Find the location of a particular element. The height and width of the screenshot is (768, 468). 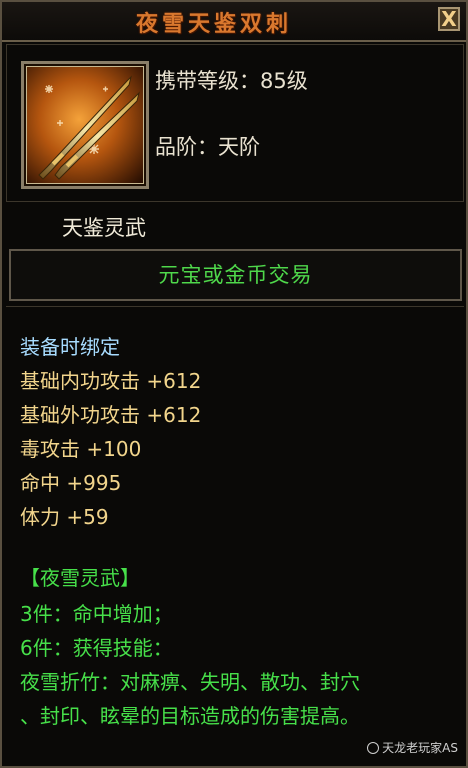

trade-method: 元宝或金币交易 is located at coordinates (235, 275).